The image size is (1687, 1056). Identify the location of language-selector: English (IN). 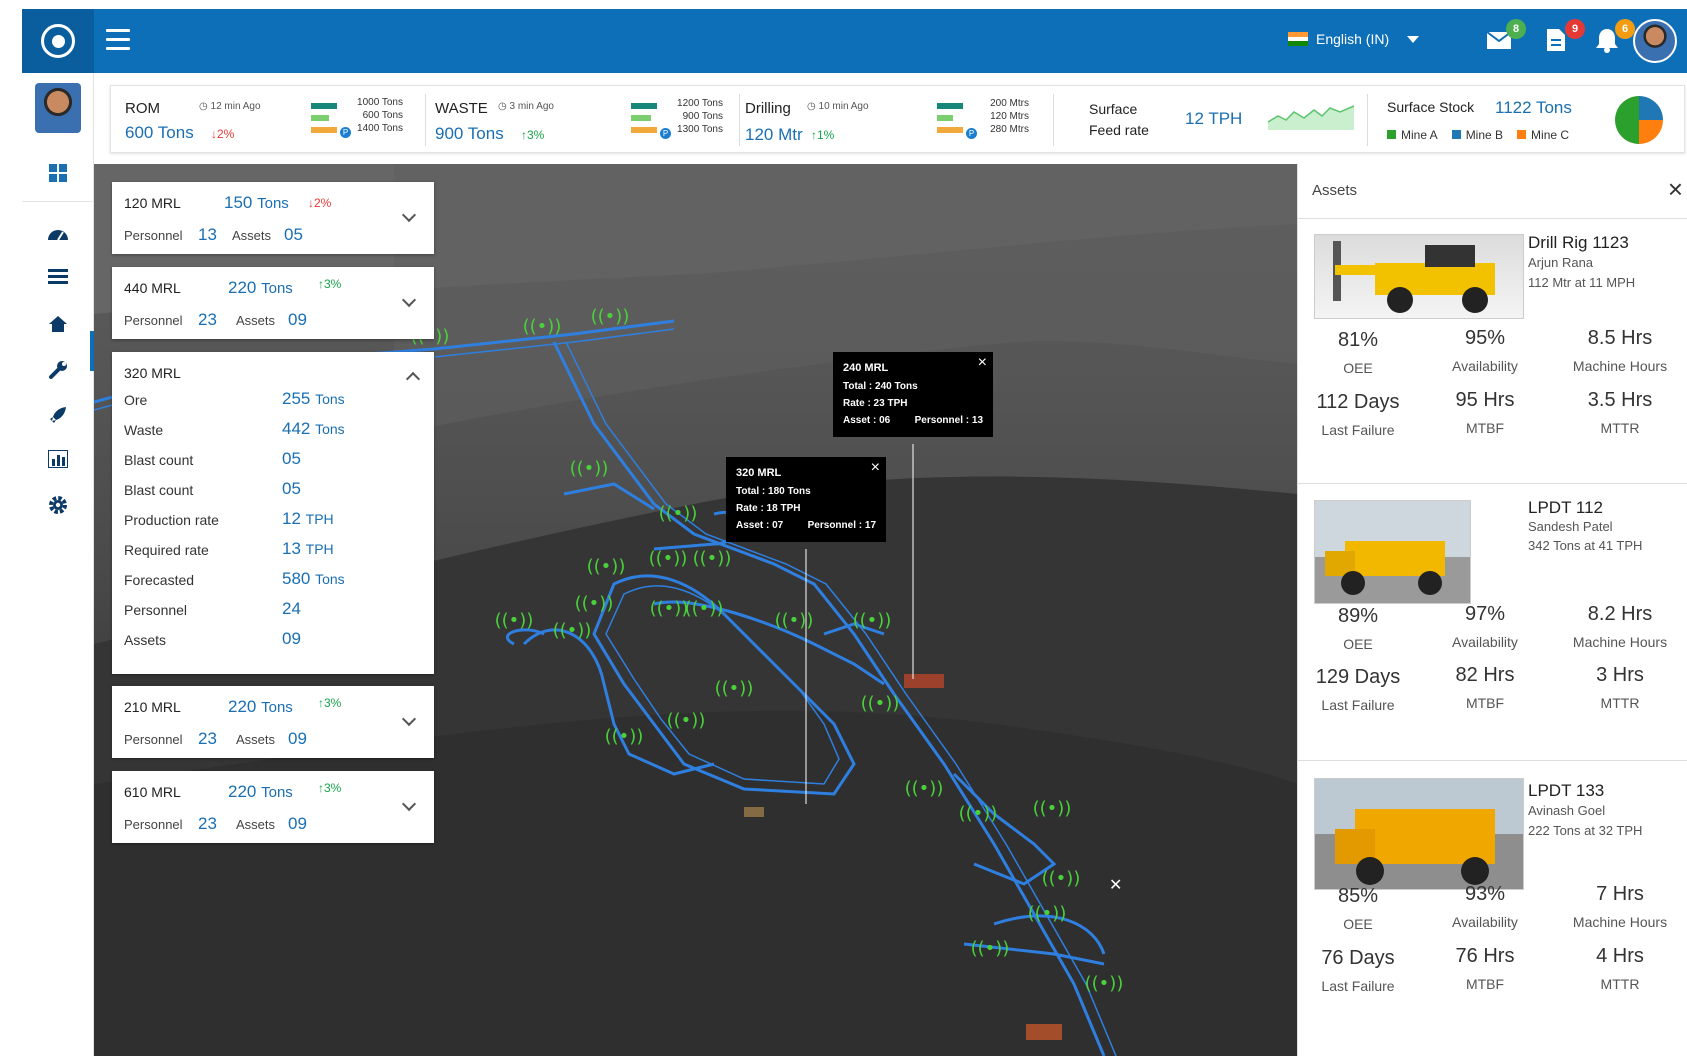
(1354, 39).